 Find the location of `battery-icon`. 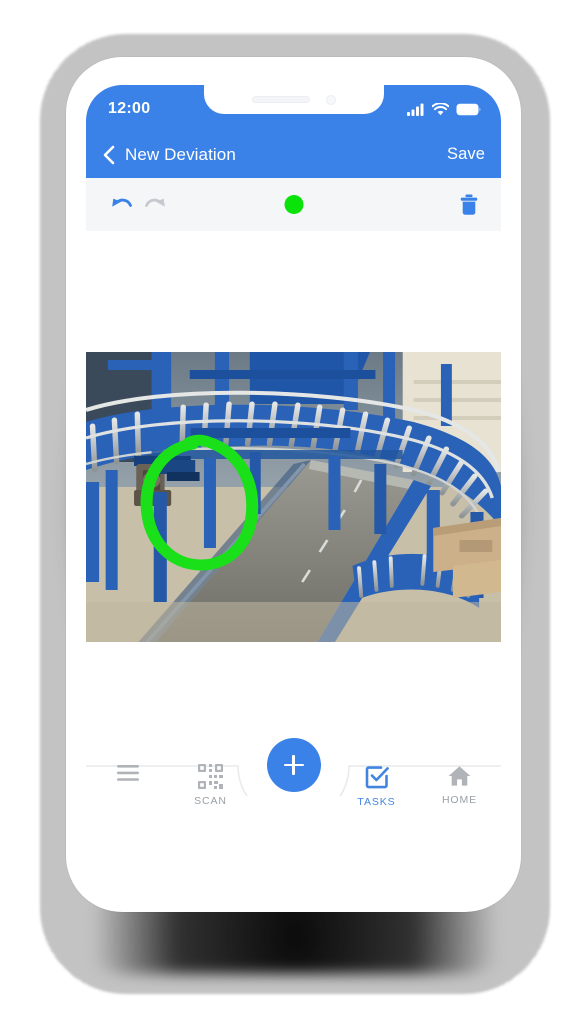

battery-icon is located at coordinates (468, 109).